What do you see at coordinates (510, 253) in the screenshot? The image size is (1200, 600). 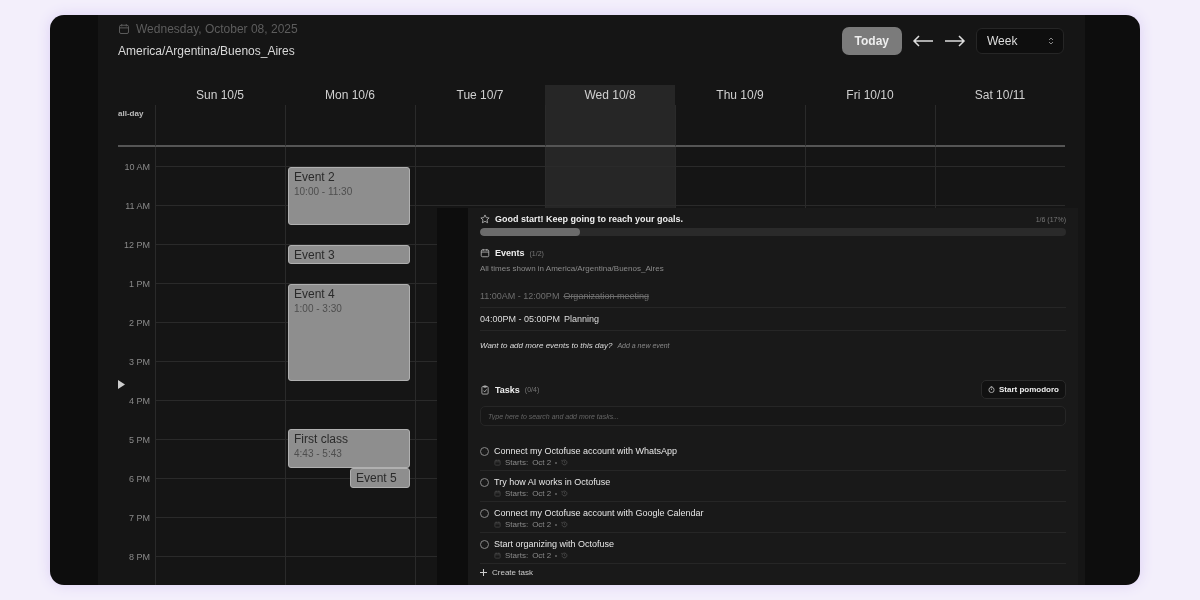 I see `section-title: Events` at bounding box center [510, 253].